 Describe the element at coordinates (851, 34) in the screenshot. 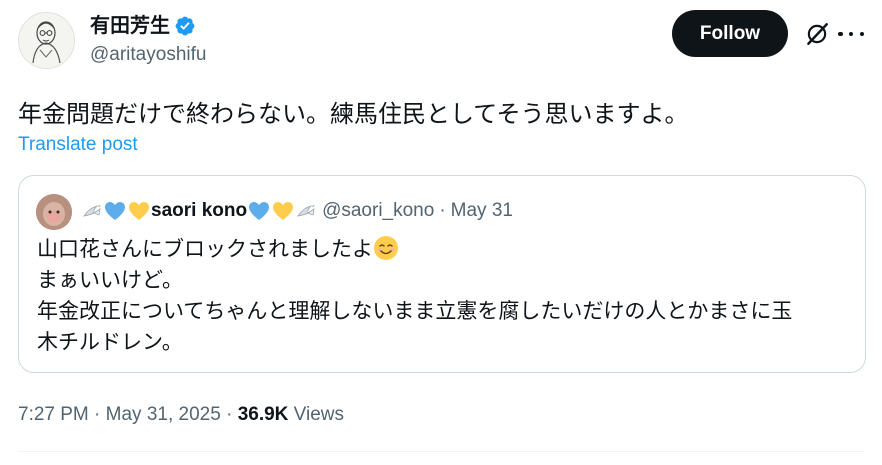

I see `more-icon` at that location.